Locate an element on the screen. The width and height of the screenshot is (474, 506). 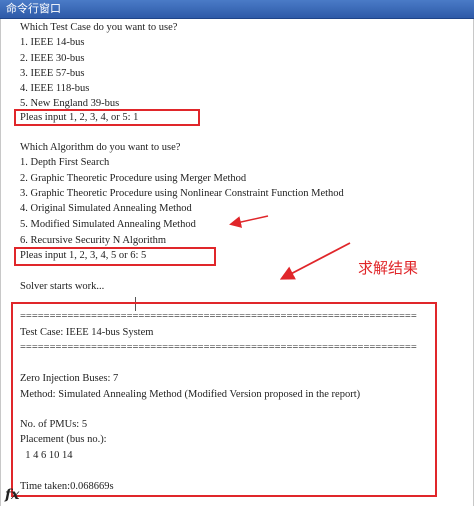
highlight-box-algorithm-input is located at coordinates (115, 256).